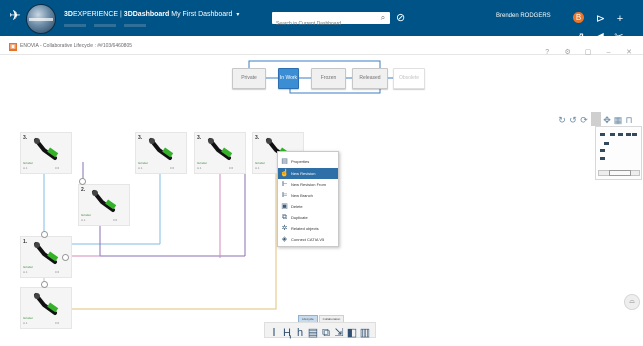  What do you see at coordinates (584, 120) in the screenshot?
I see `rotate-icon: ⟳` at bounding box center [584, 120].